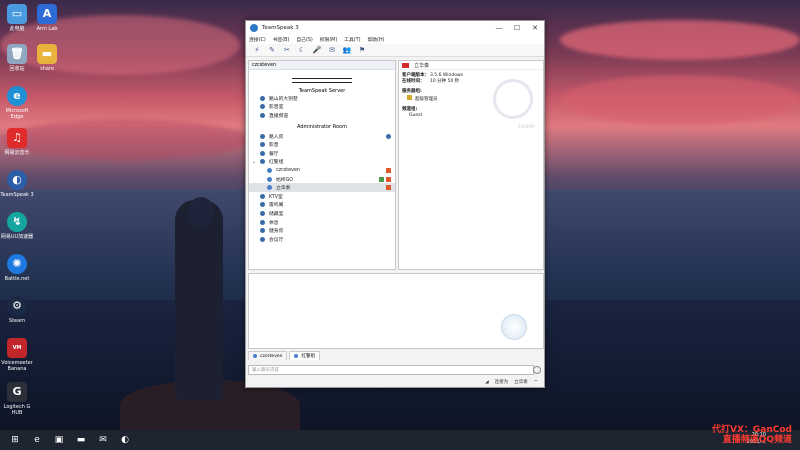  What do you see at coordinates (395, 39) in the screenshot?
I see `menu-bar: 连接(C) 书签(B) 自己(S) 权限(M) 工具(T) 帮助(H)` at bounding box center [395, 39].